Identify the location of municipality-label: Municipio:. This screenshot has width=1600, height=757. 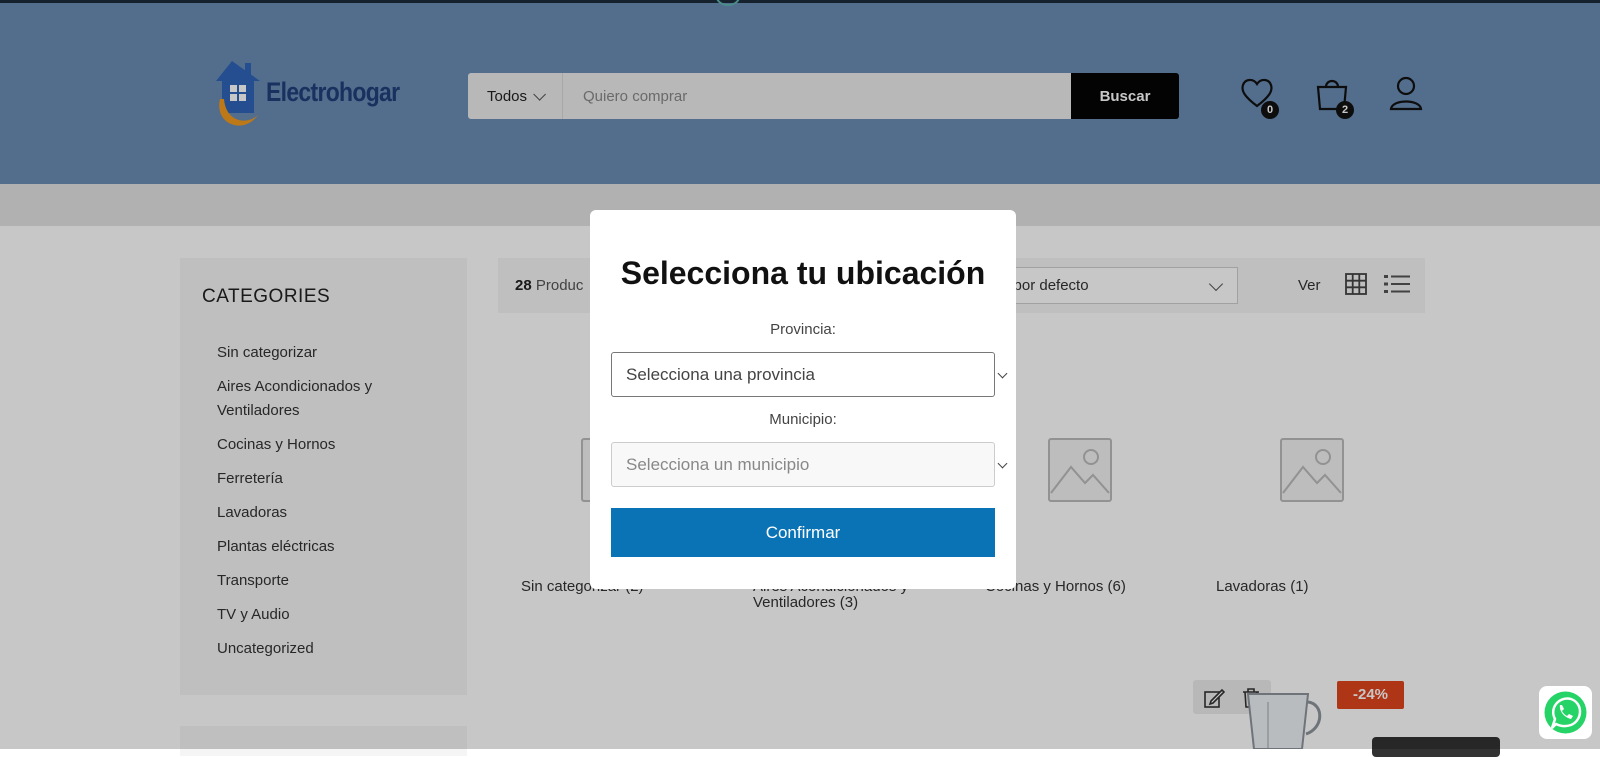
(803, 419).